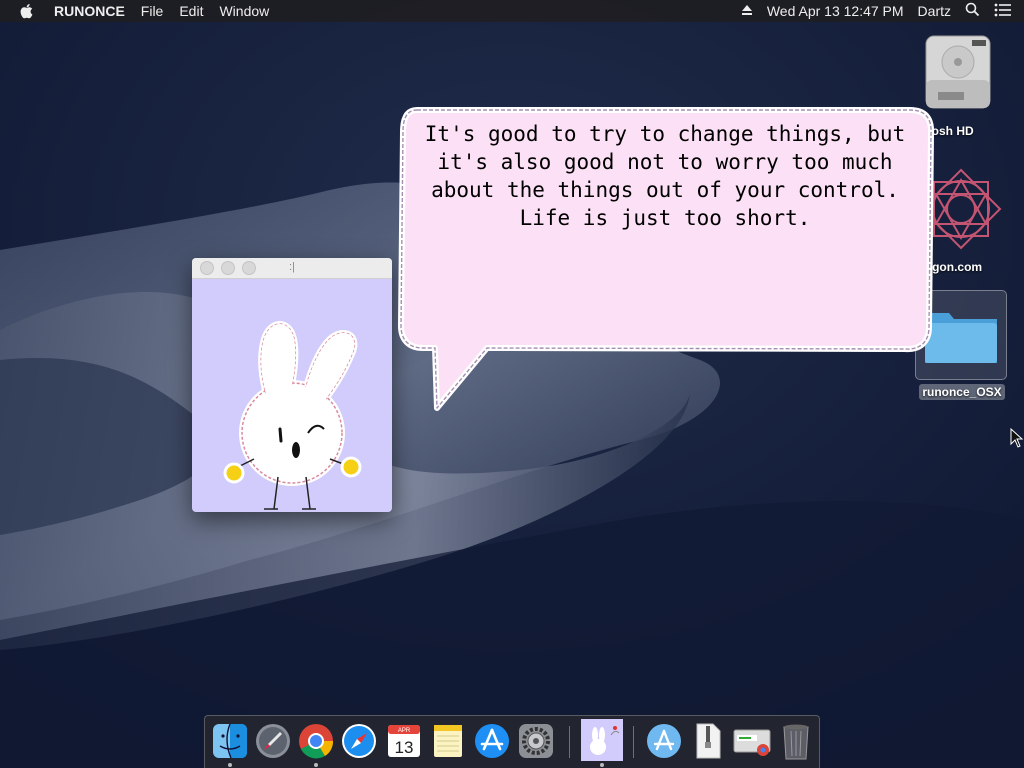  What do you see at coordinates (244, 11) in the screenshot?
I see `window-menu: Window` at bounding box center [244, 11].